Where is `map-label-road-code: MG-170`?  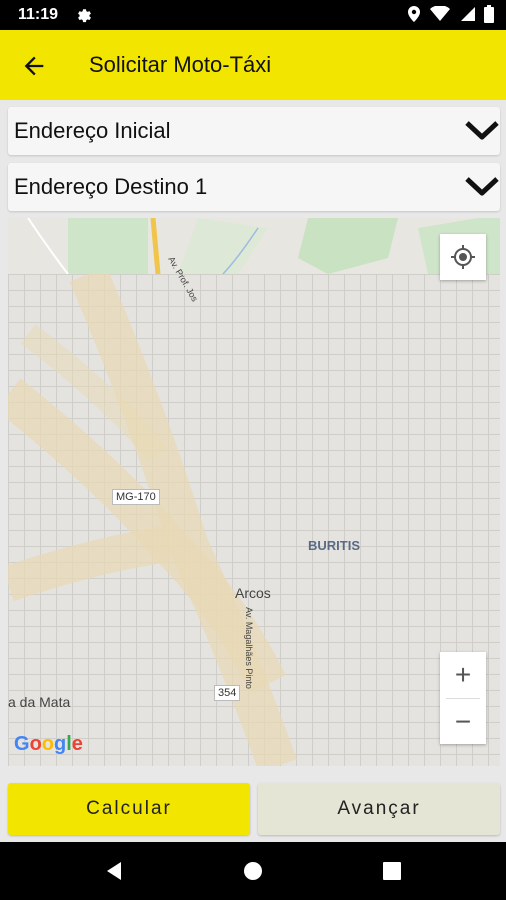
map-label-road-code: MG-170 is located at coordinates (136, 497).